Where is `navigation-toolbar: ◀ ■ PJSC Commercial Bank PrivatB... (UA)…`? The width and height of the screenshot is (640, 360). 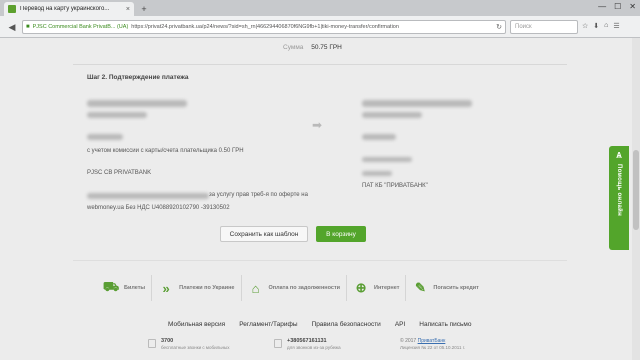 navigation-toolbar: ◀ ■ PJSC Commercial Bank PrivatB... (UA)… is located at coordinates (320, 27).